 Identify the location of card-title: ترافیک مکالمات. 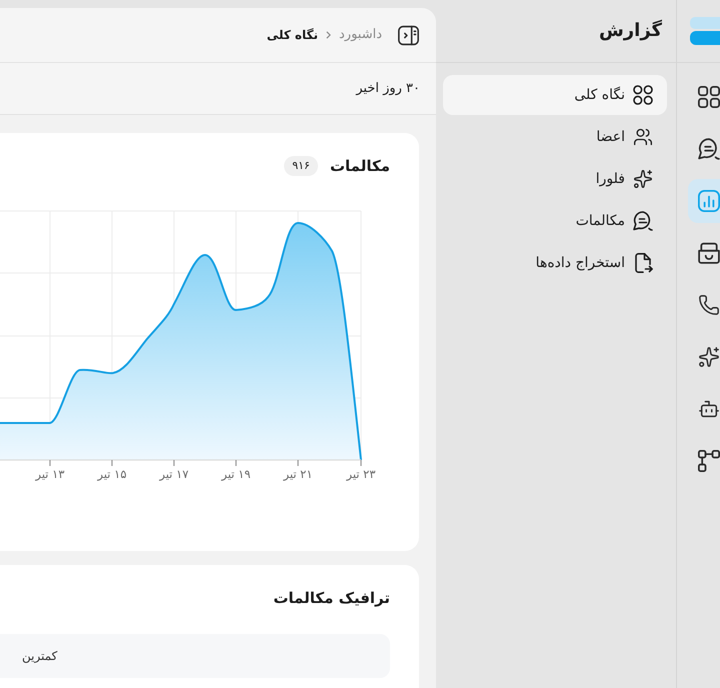
(331, 598).